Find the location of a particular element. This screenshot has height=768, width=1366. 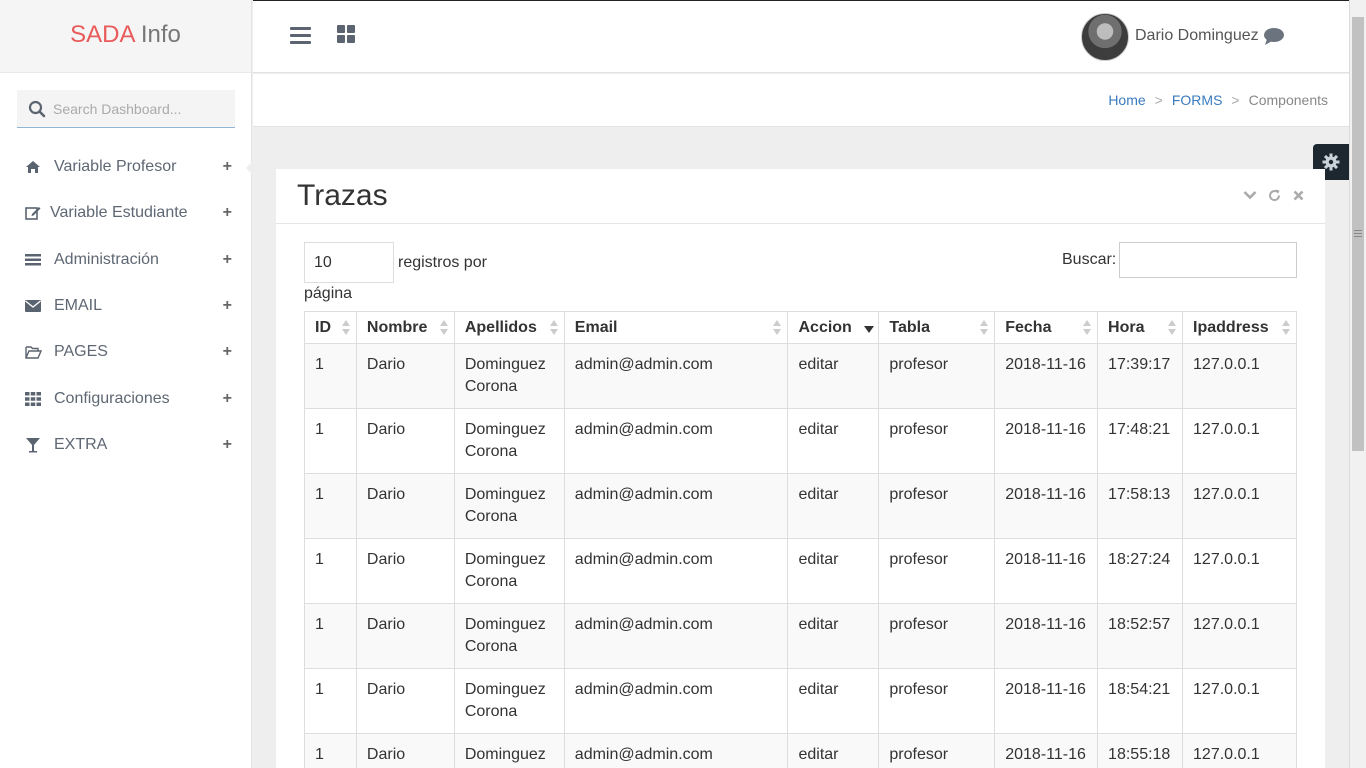

col-header-label: Nombre is located at coordinates (397, 327).